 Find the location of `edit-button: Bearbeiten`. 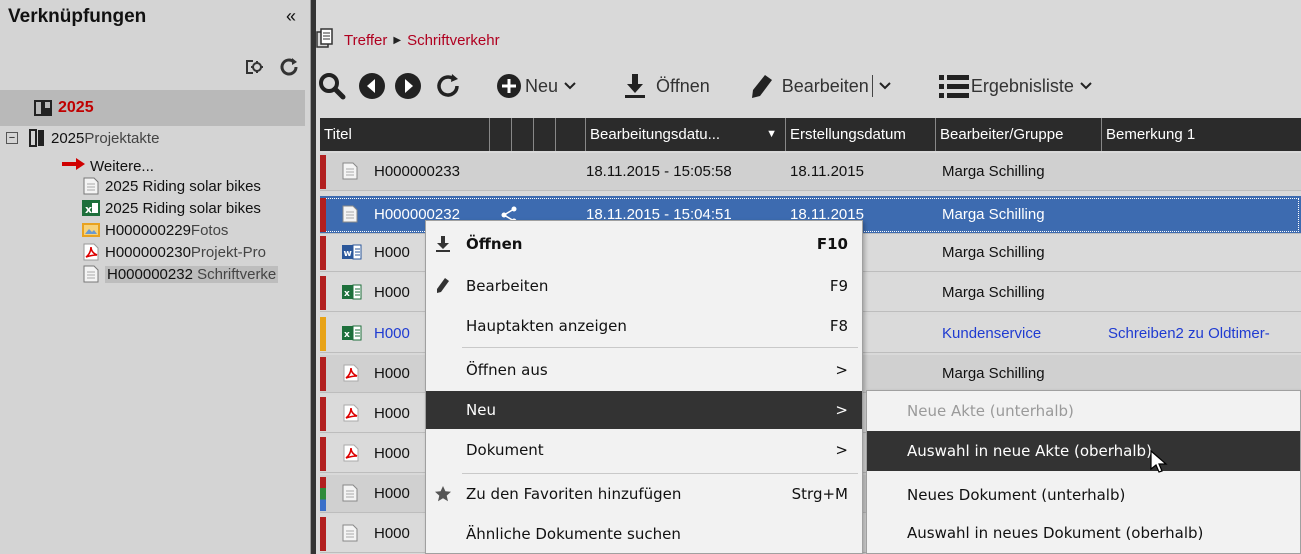

edit-button: Bearbeiten is located at coordinates (820, 86).